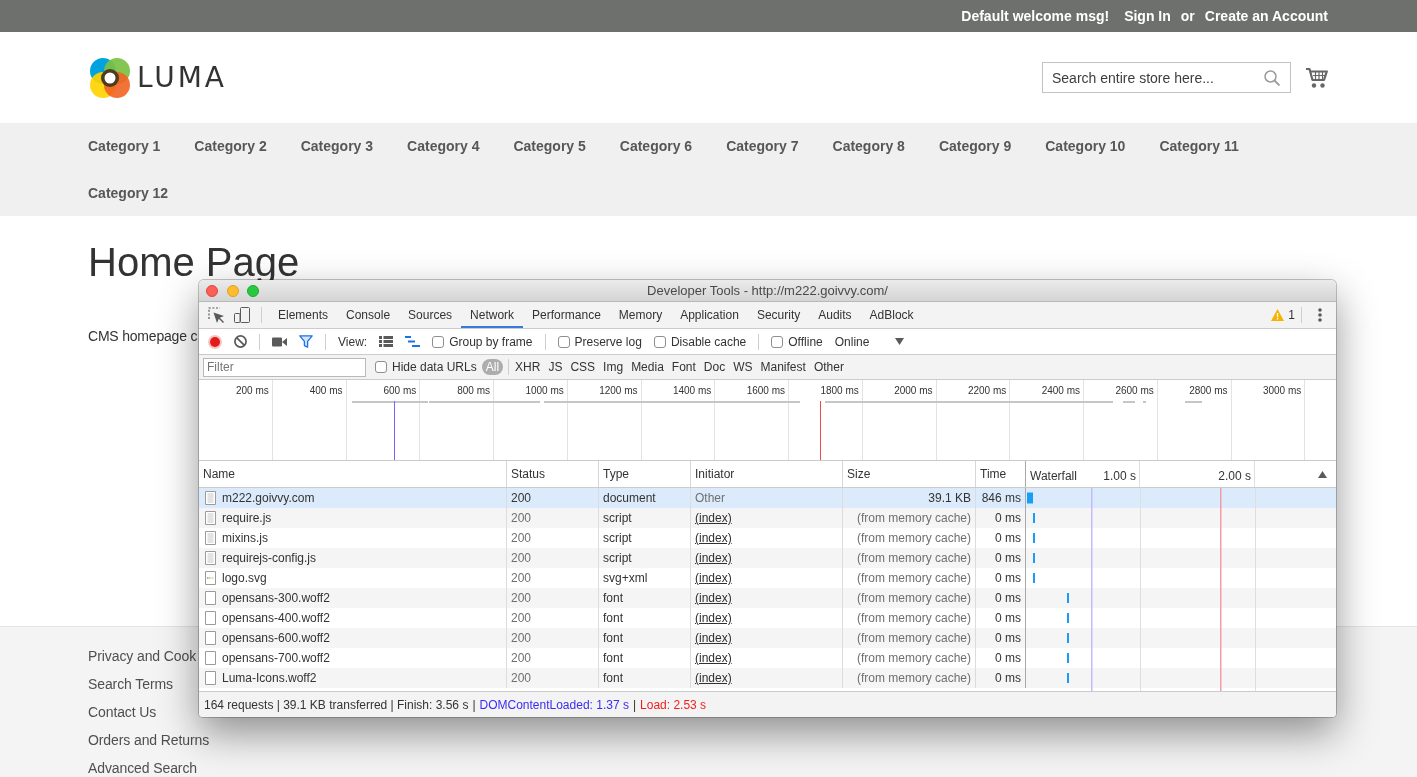 The width and height of the screenshot is (1417, 777). Describe the element at coordinates (783, 367) in the screenshot. I see `filter-type-button: Manifest` at that location.